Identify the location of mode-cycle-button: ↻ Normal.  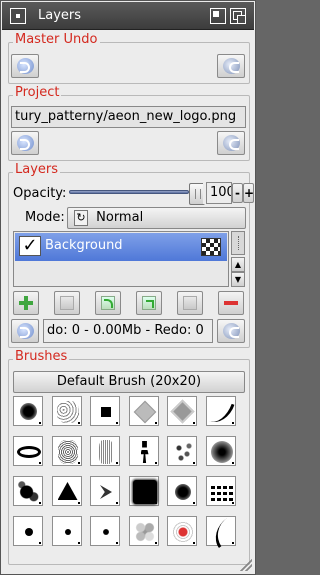
(156, 218).